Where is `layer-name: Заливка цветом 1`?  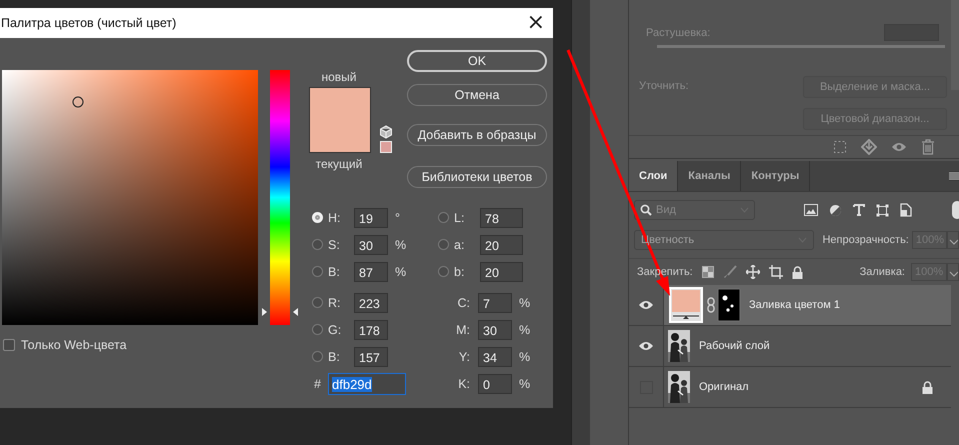 layer-name: Заливка цветом 1 is located at coordinates (795, 305).